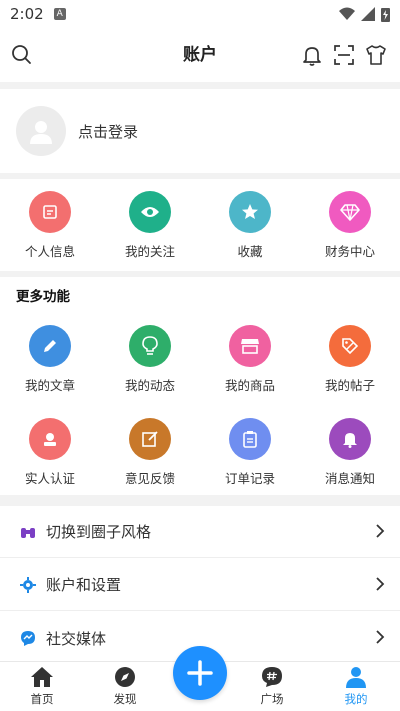 The width and height of the screenshot is (400, 711). I want to click on star-icon, so click(250, 211).